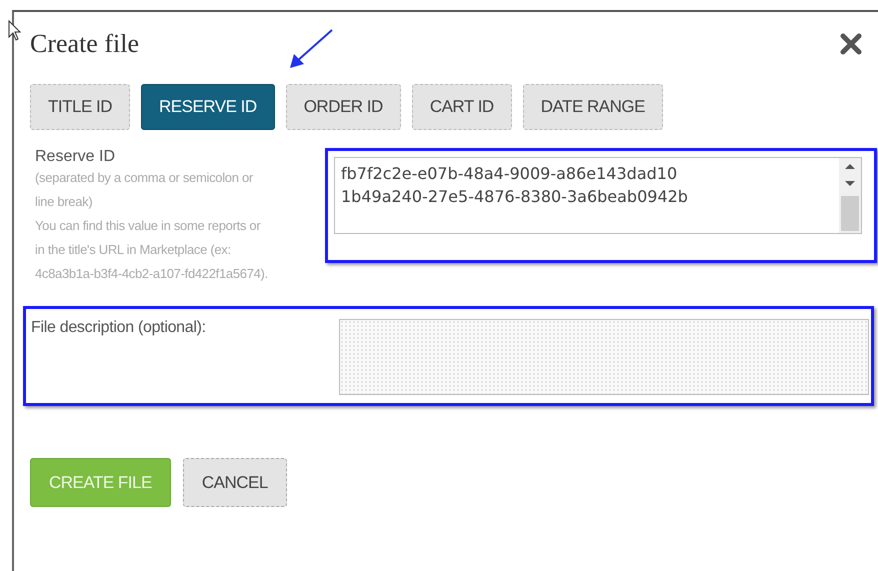 Image resolution: width=878 pixels, height=571 pixels. Describe the element at coordinates (144, 190) in the screenshot. I see `hint-text: (separated by a comma or semicolon or line break)` at that location.